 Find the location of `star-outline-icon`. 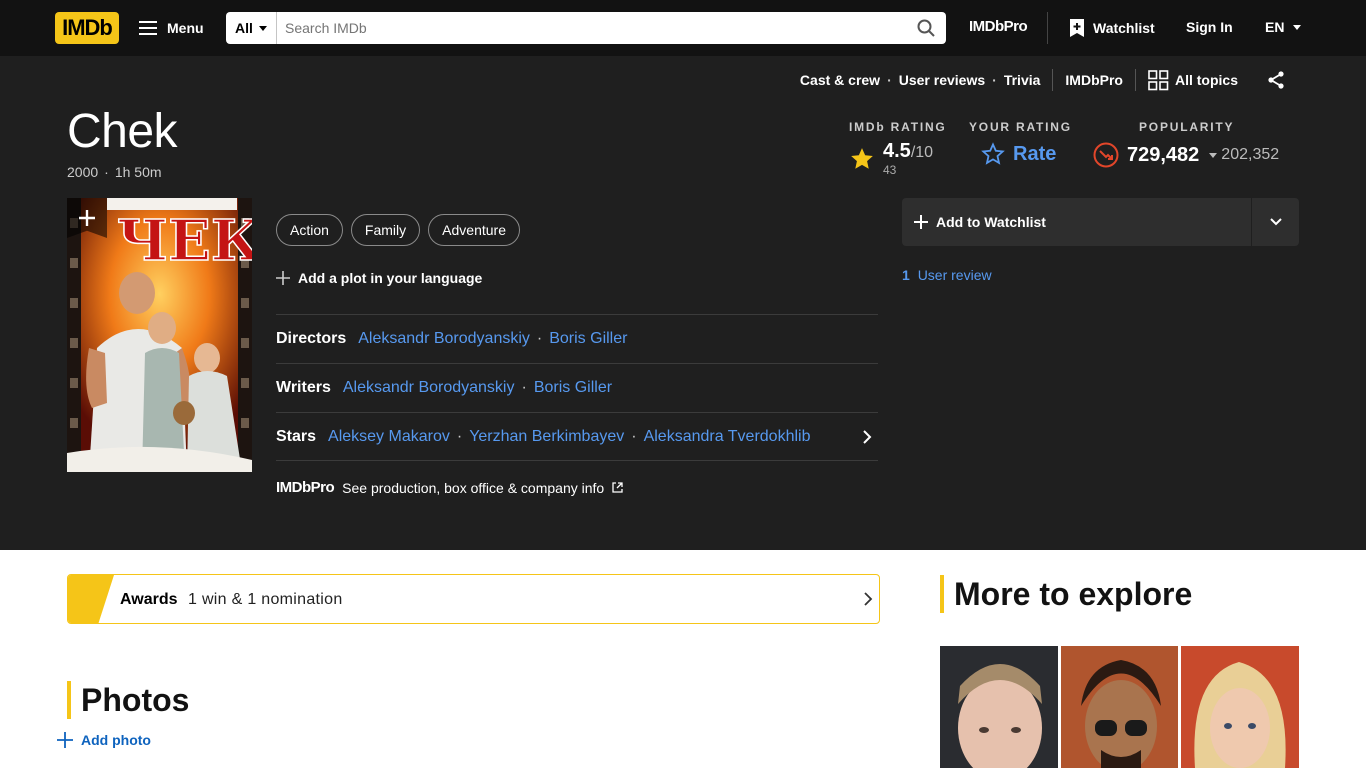

star-outline-icon is located at coordinates (993, 153).